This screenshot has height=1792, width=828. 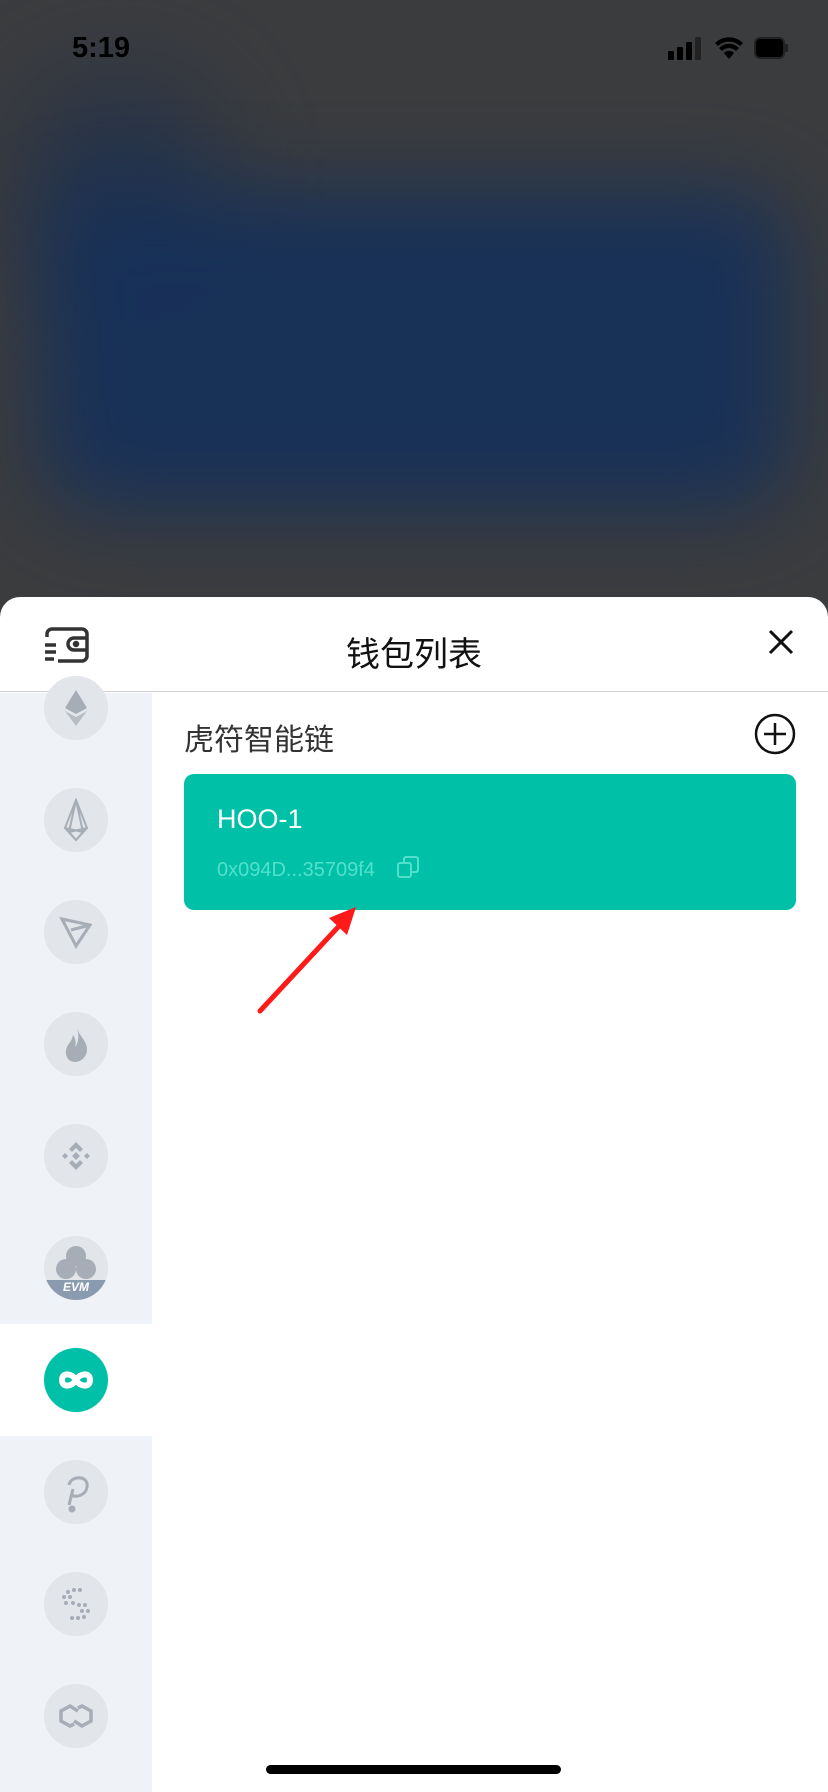 I want to click on chain-item-polygon, so click(x=76, y=1716).